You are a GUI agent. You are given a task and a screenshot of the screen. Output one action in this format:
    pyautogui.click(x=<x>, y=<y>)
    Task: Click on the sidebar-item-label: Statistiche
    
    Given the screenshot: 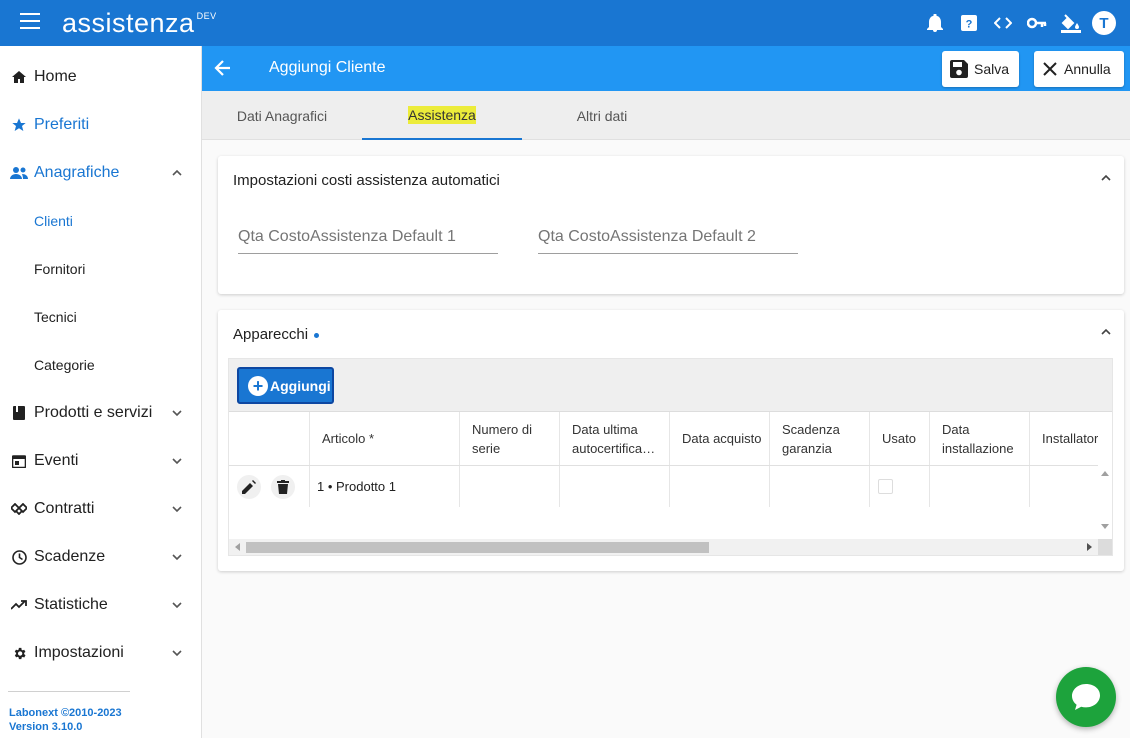 What is the action you would take?
    pyautogui.click(x=71, y=604)
    